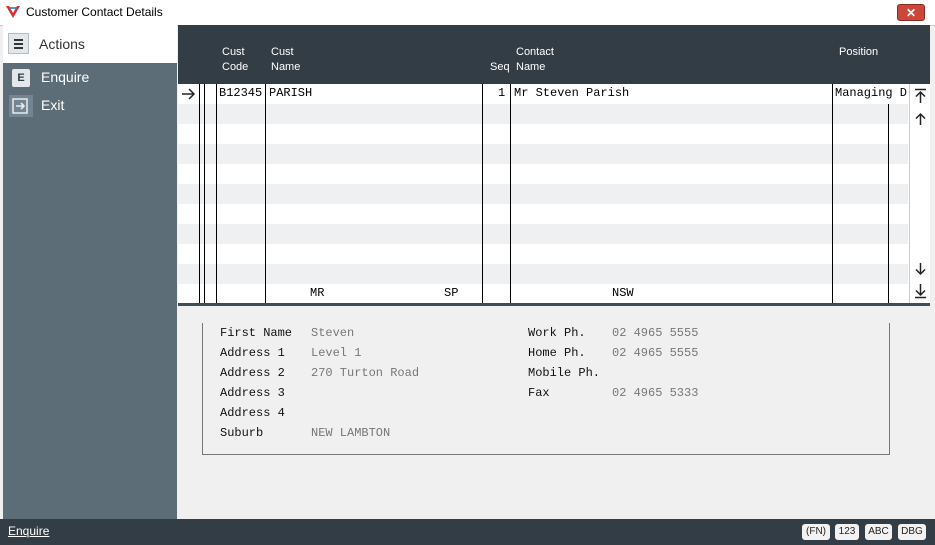 The image size is (935, 545). I want to click on header-line: Code, so click(235, 67).